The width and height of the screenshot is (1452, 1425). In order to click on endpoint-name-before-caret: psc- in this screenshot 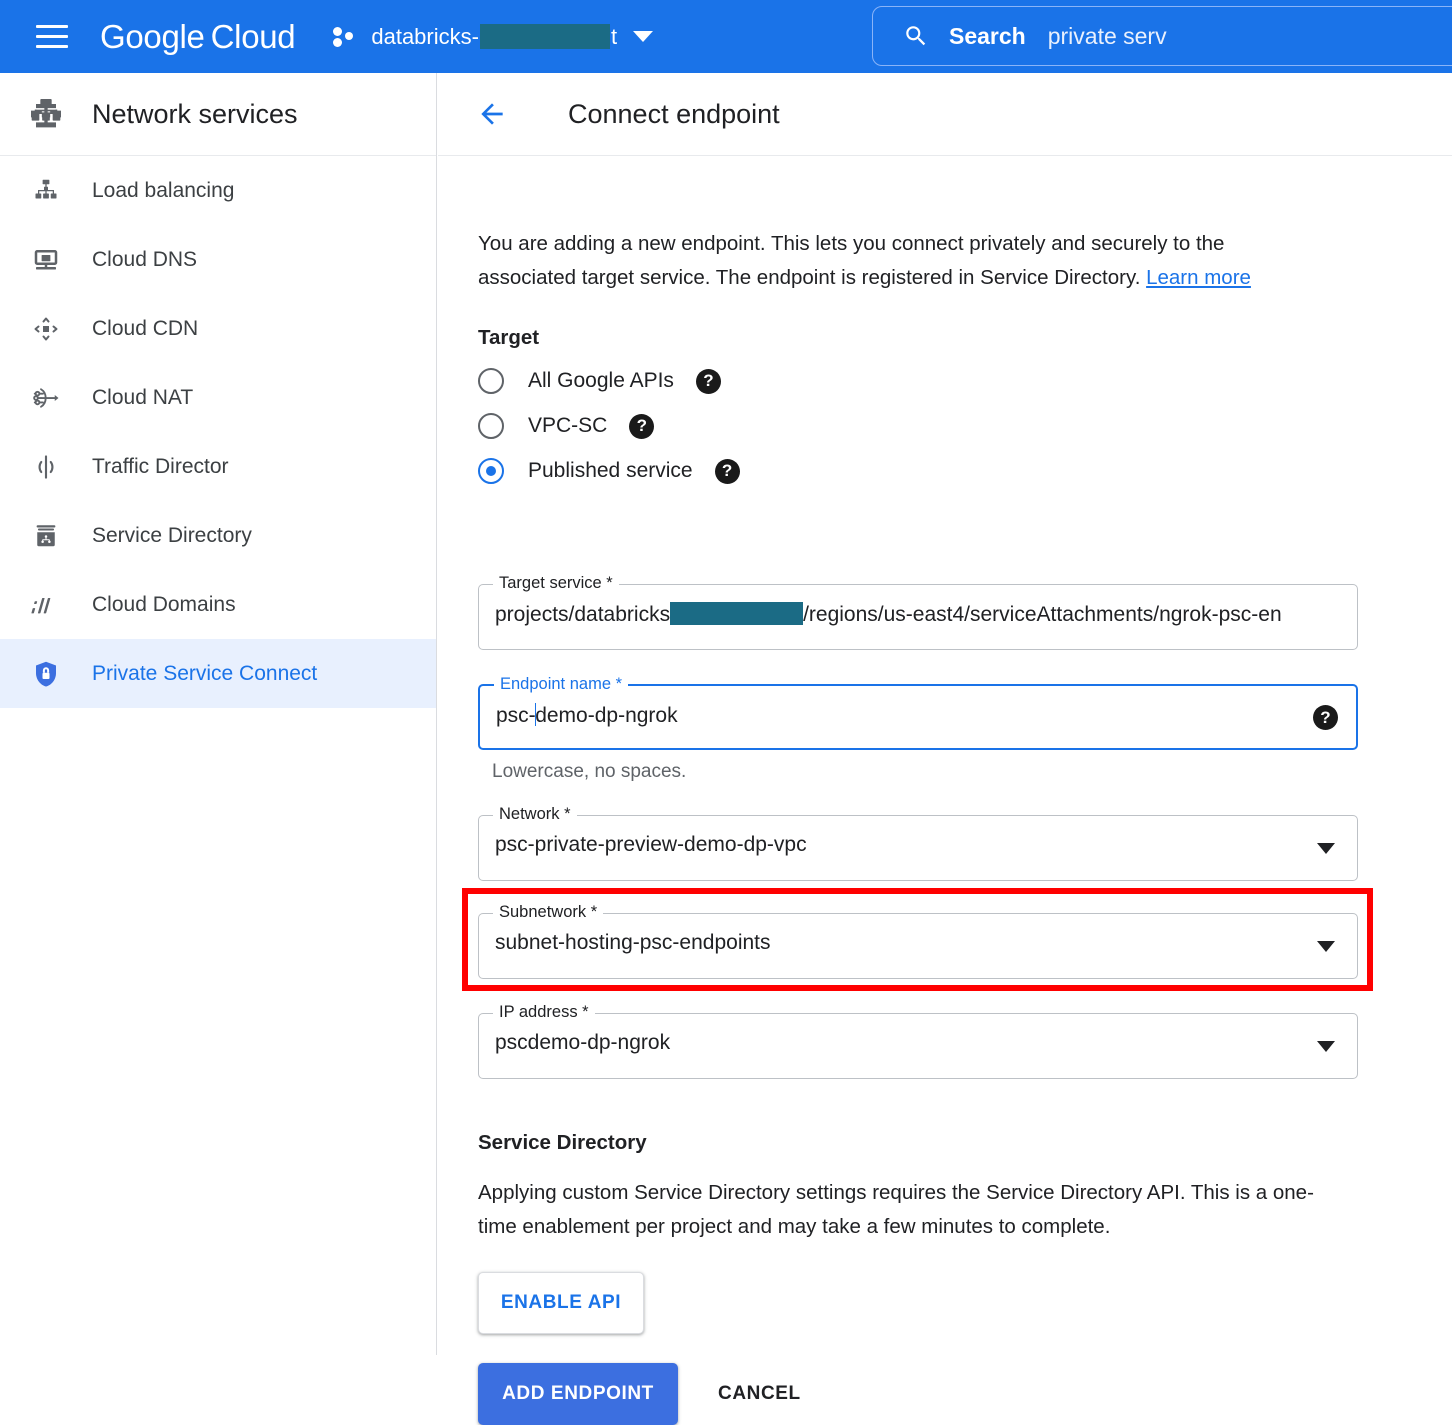, I will do `click(516, 715)`.